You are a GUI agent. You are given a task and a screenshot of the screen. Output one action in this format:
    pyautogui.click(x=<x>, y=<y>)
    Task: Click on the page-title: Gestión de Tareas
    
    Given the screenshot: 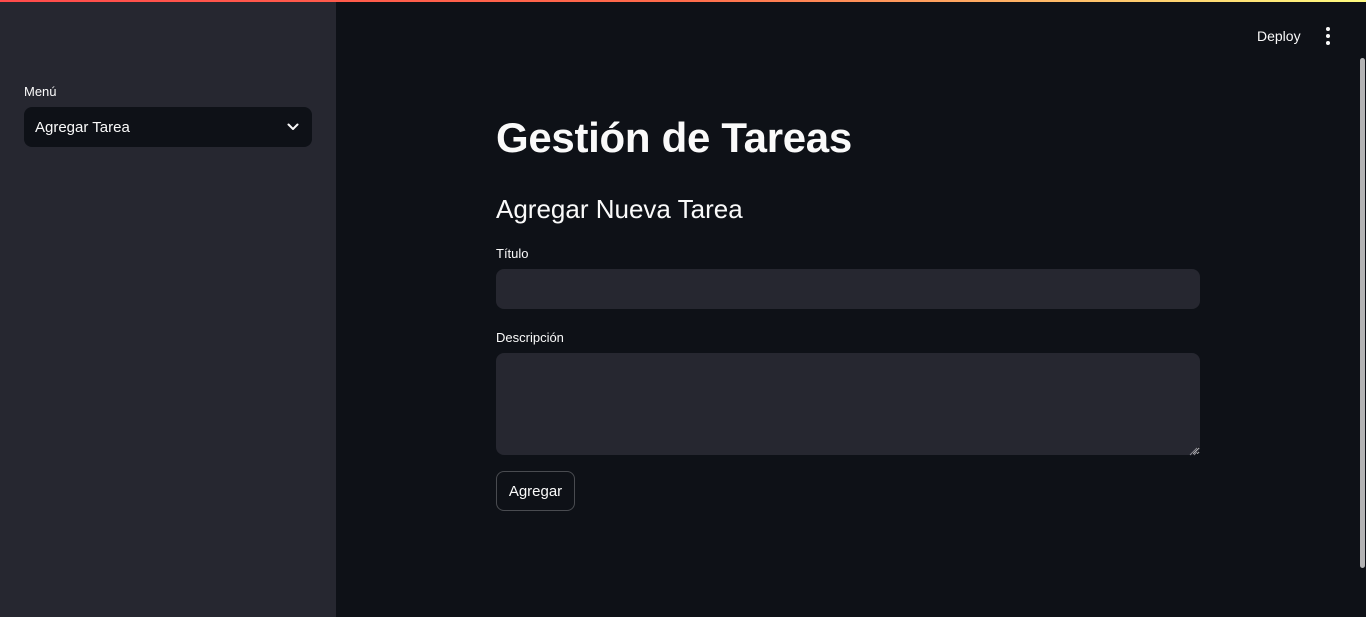 What is the action you would take?
    pyautogui.click(x=674, y=137)
    